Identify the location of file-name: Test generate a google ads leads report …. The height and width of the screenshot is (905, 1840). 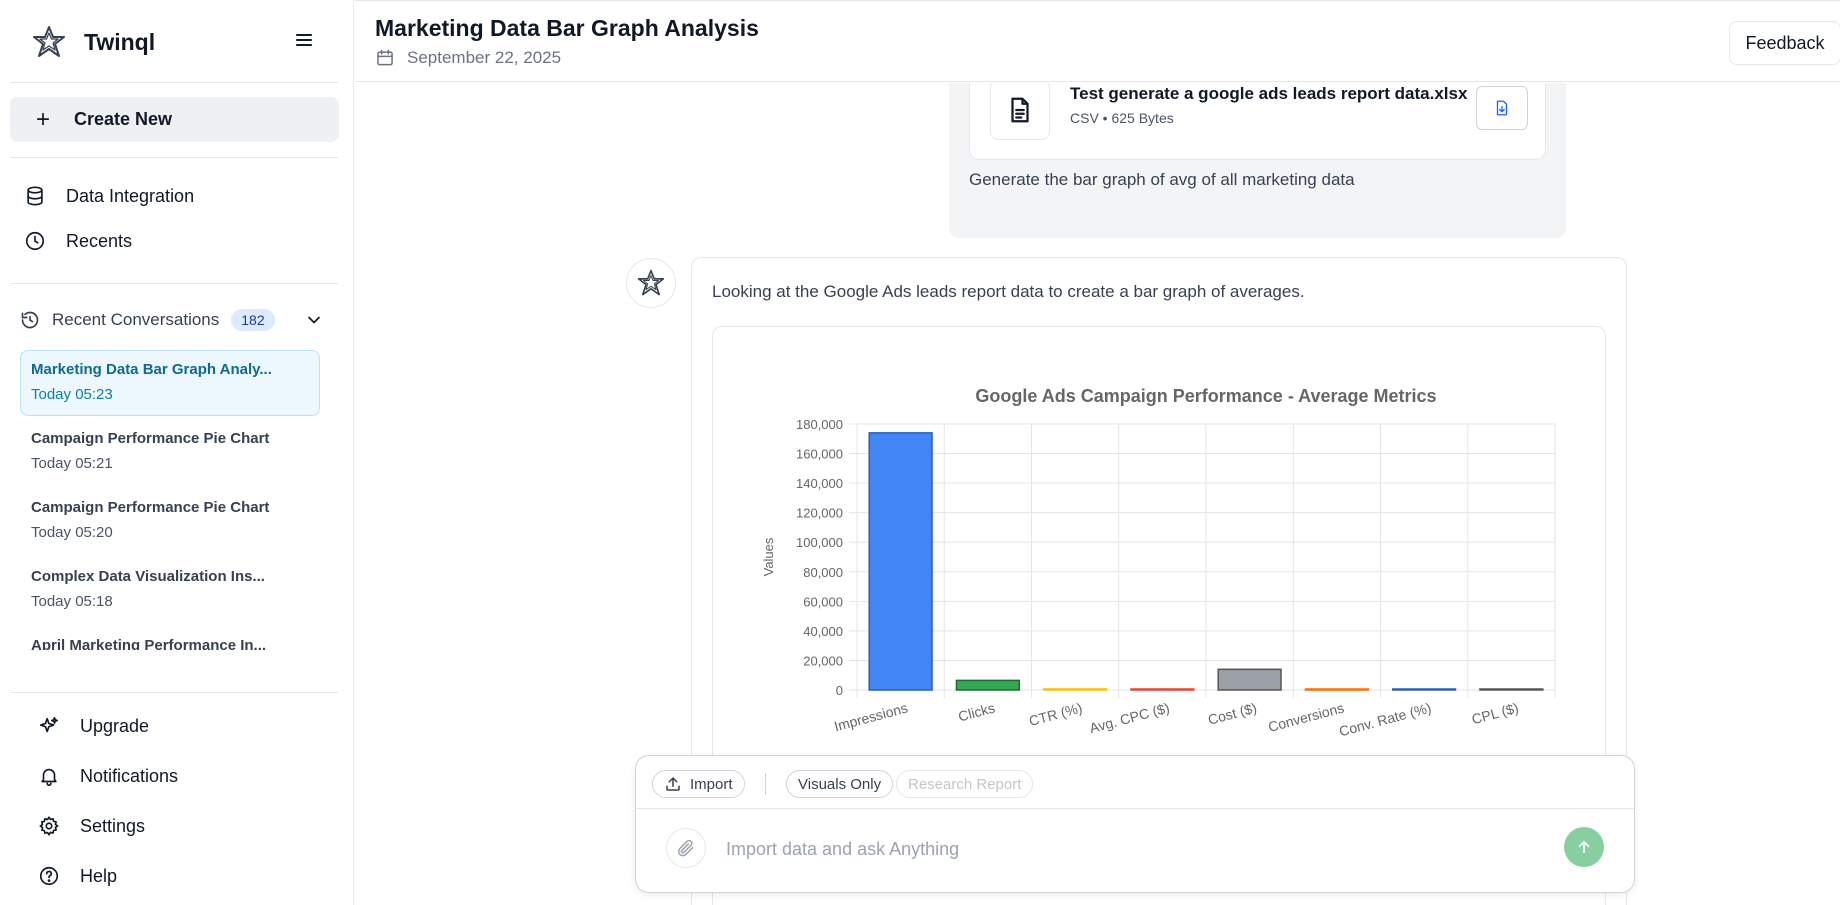
(1269, 93).